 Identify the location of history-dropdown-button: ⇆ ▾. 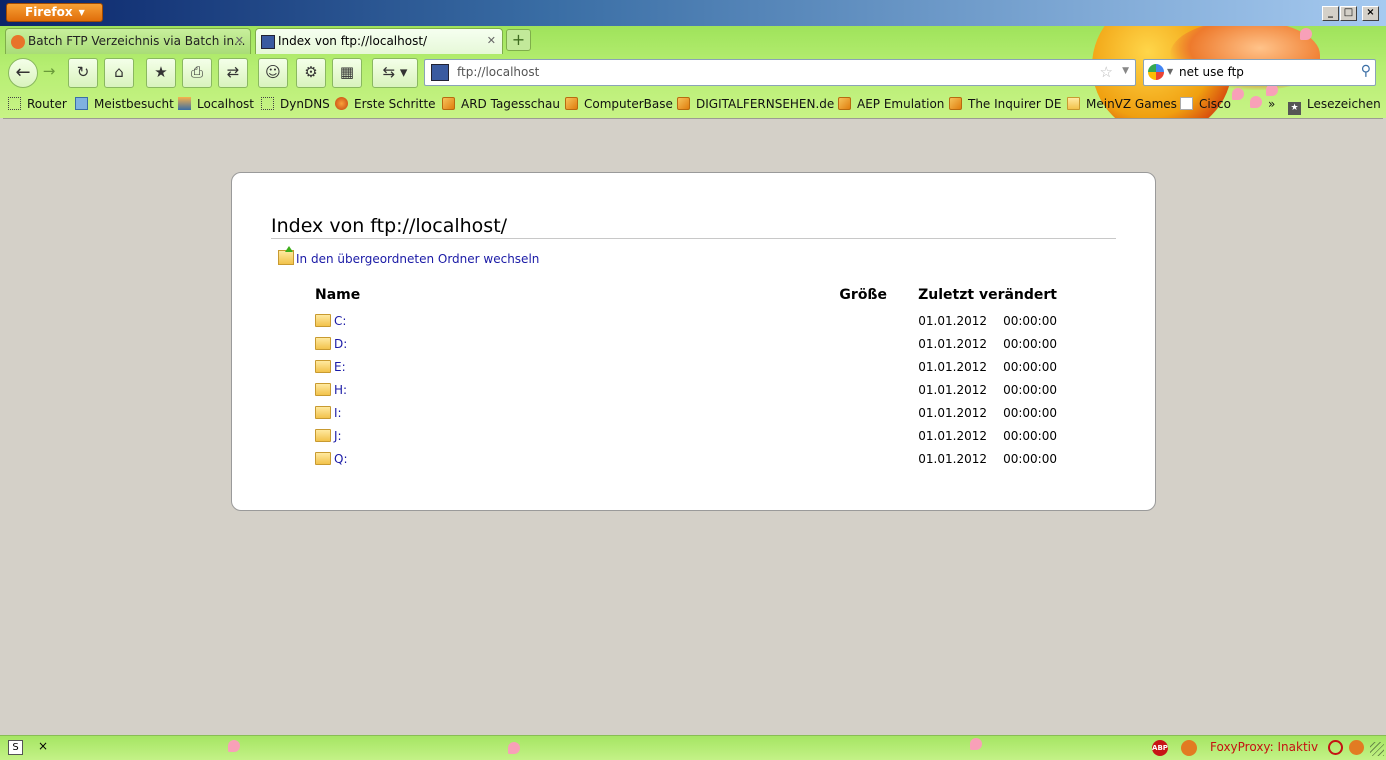
(395, 73).